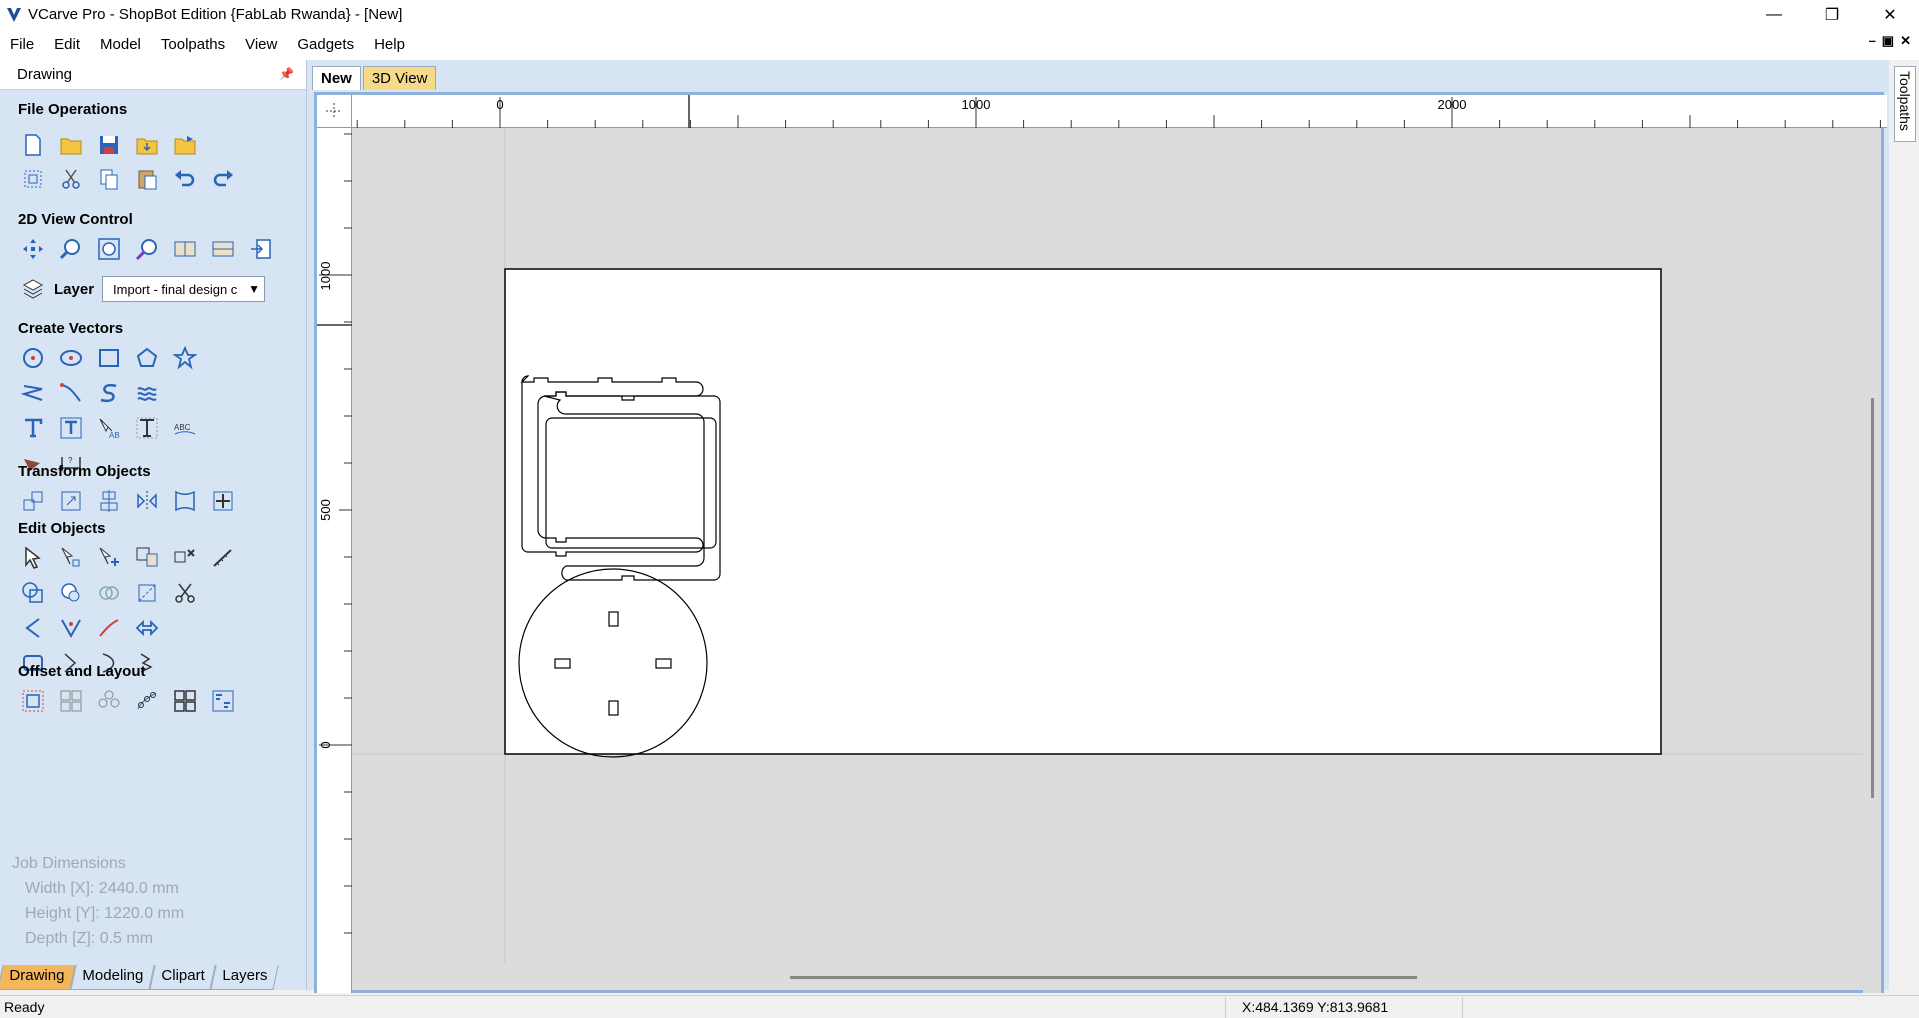  Describe the element at coordinates (82, 671) in the screenshot. I see `section-offset-layout: Offset and Layout` at that location.